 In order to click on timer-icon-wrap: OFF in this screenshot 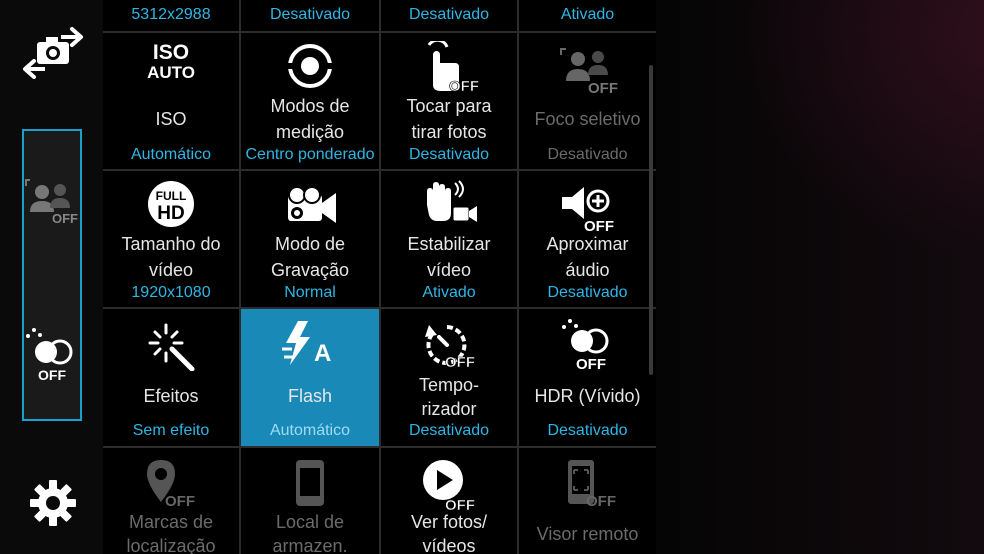, I will do `click(449, 345)`.